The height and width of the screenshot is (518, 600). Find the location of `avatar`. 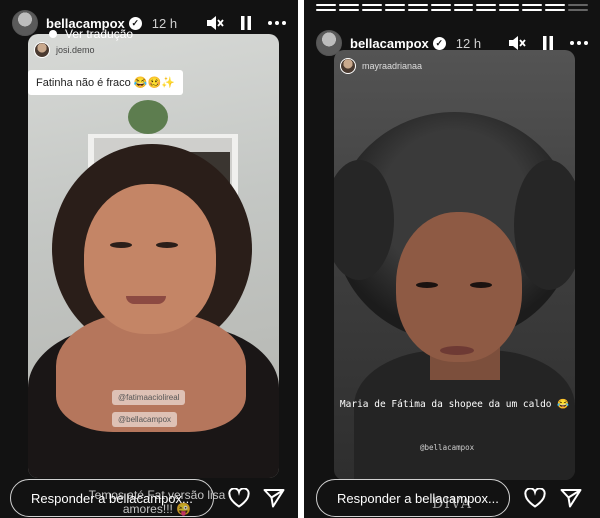

avatar is located at coordinates (25, 23).